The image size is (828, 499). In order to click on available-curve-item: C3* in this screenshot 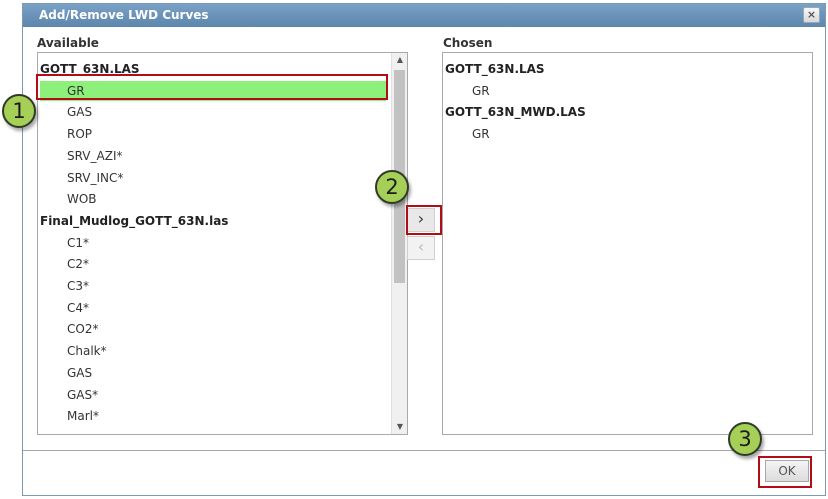, I will do `click(78, 286)`.